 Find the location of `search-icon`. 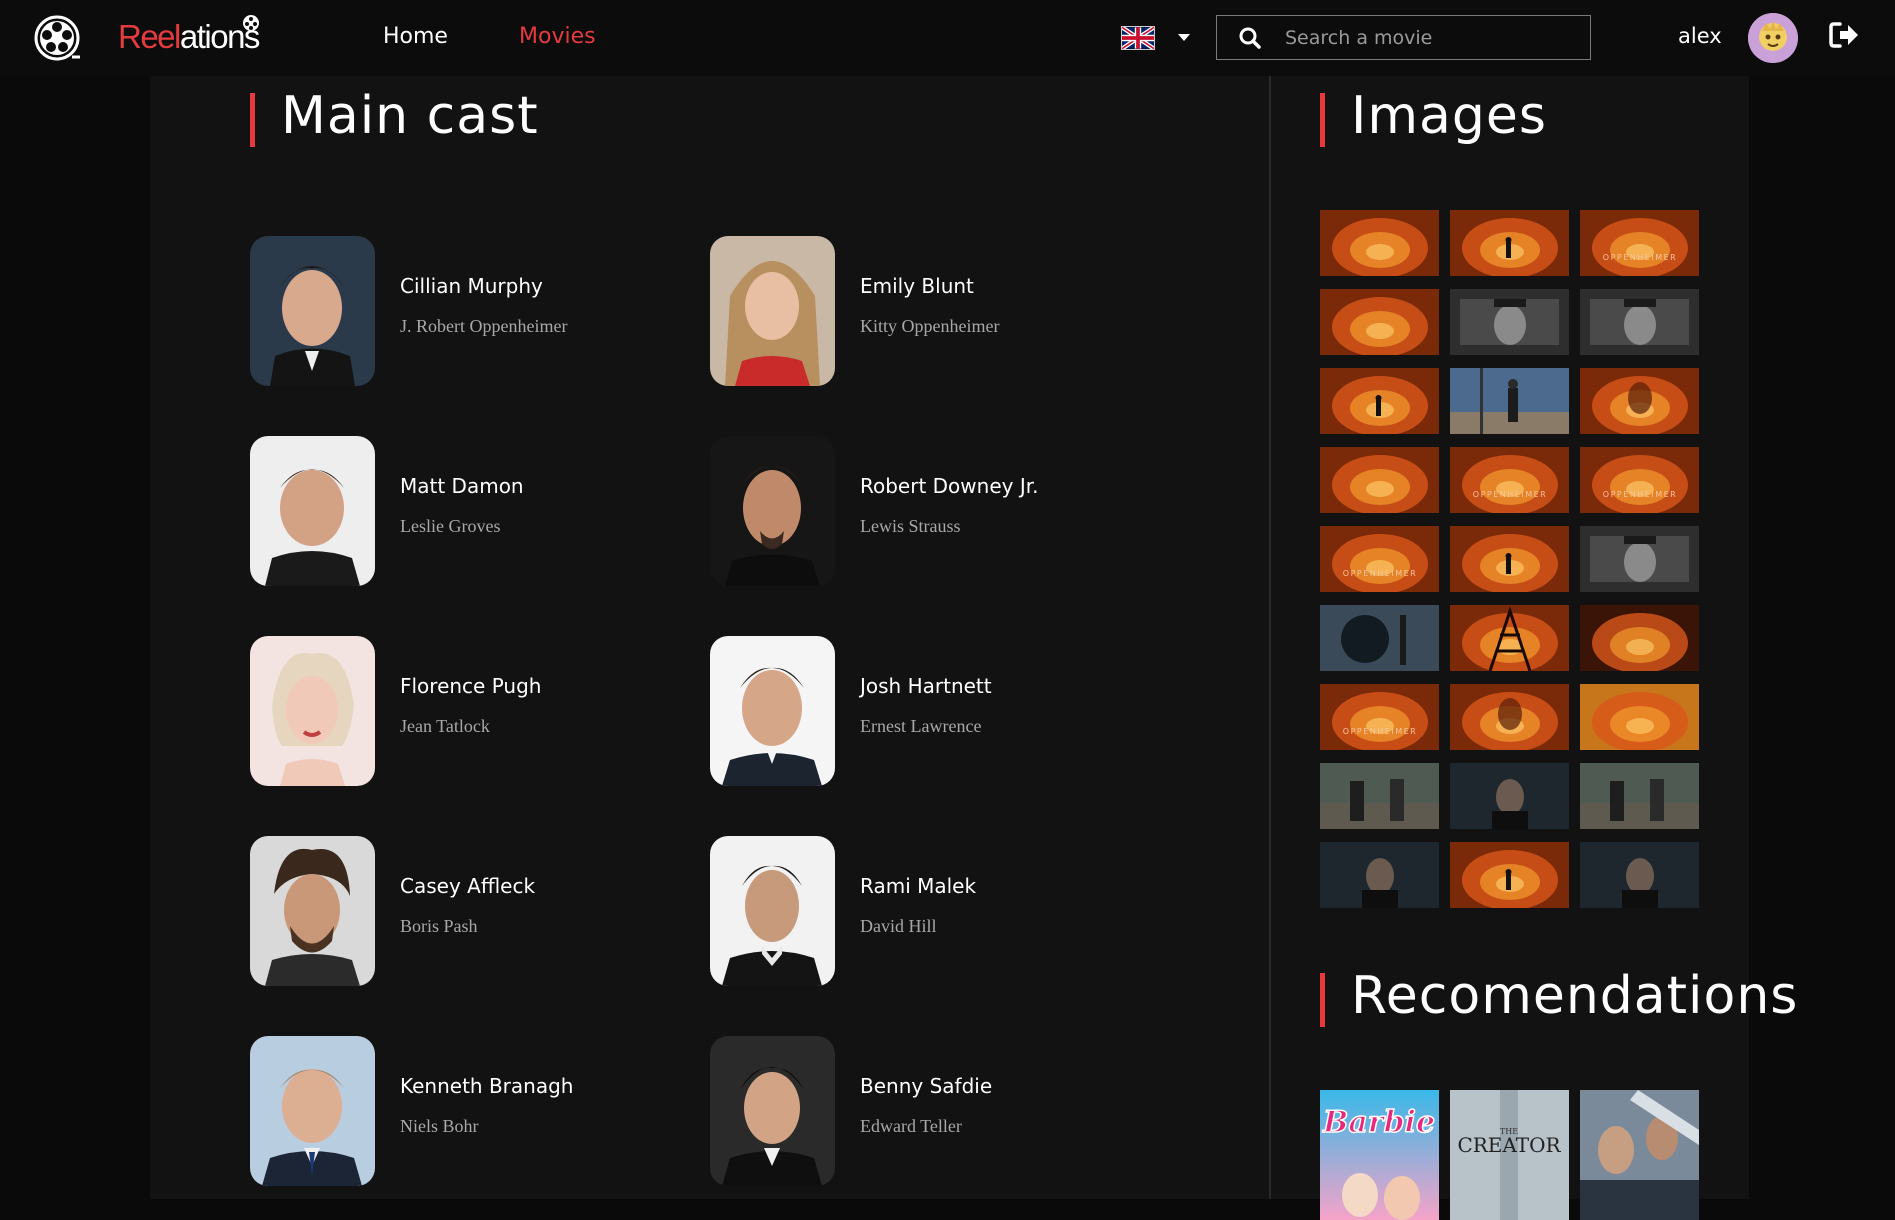

search-icon is located at coordinates (1250, 38).